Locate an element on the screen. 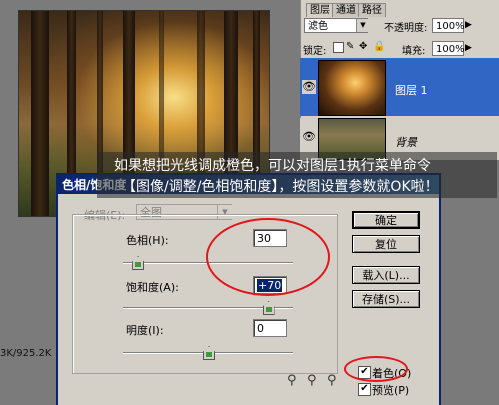 This screenshot has height=405, width=499. lock-label: 锁定: is located at coordinates (315, 51).